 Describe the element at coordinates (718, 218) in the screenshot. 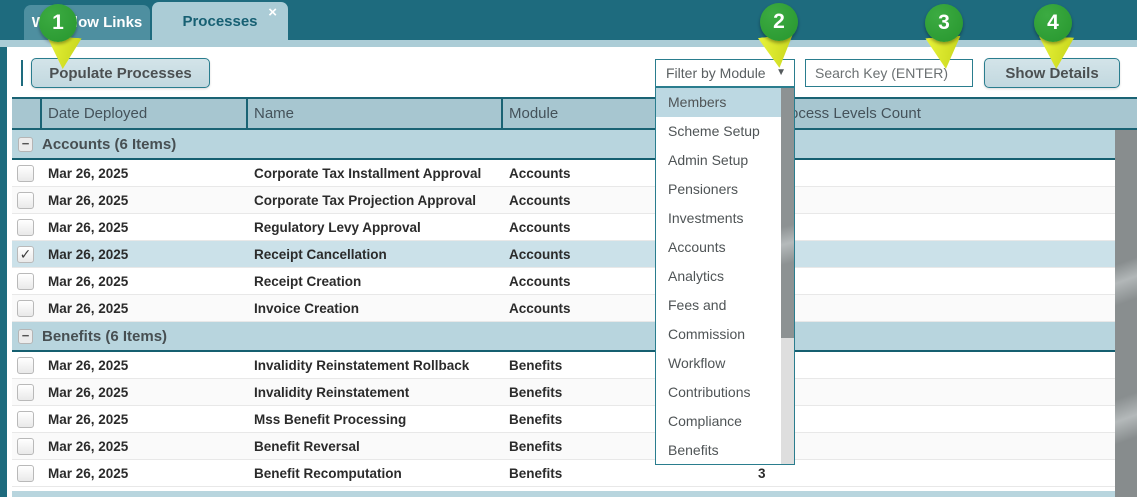

I see `dropdown-option: Investments` at that location.